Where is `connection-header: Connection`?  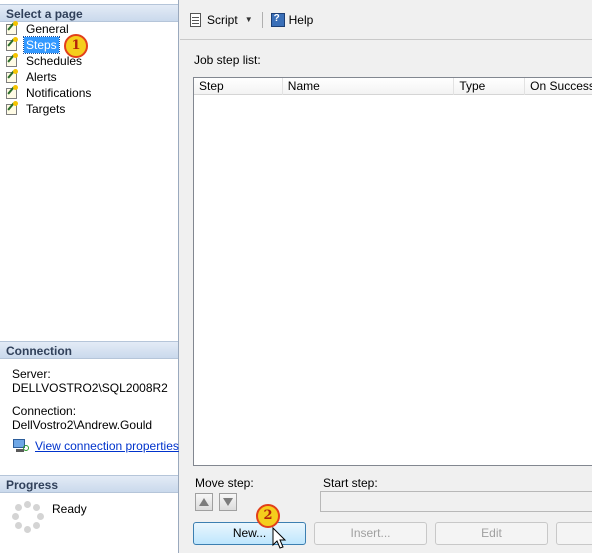 connection-header: Connection is located at coordinates (89, 350).